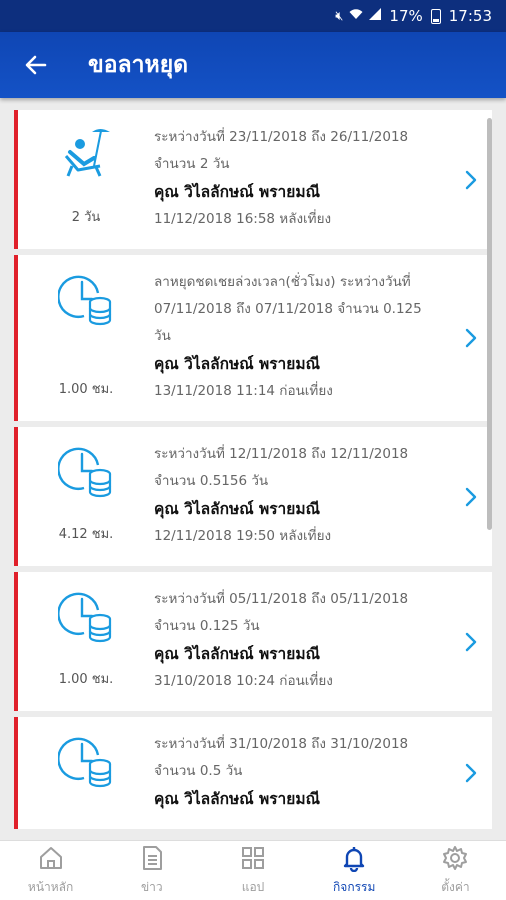 The width and height of the screenshot is (506, 900). Describe the element at coordinates (253, 65) in the screenshot. I see `app-bar: ขอลาหยุด` at that location.